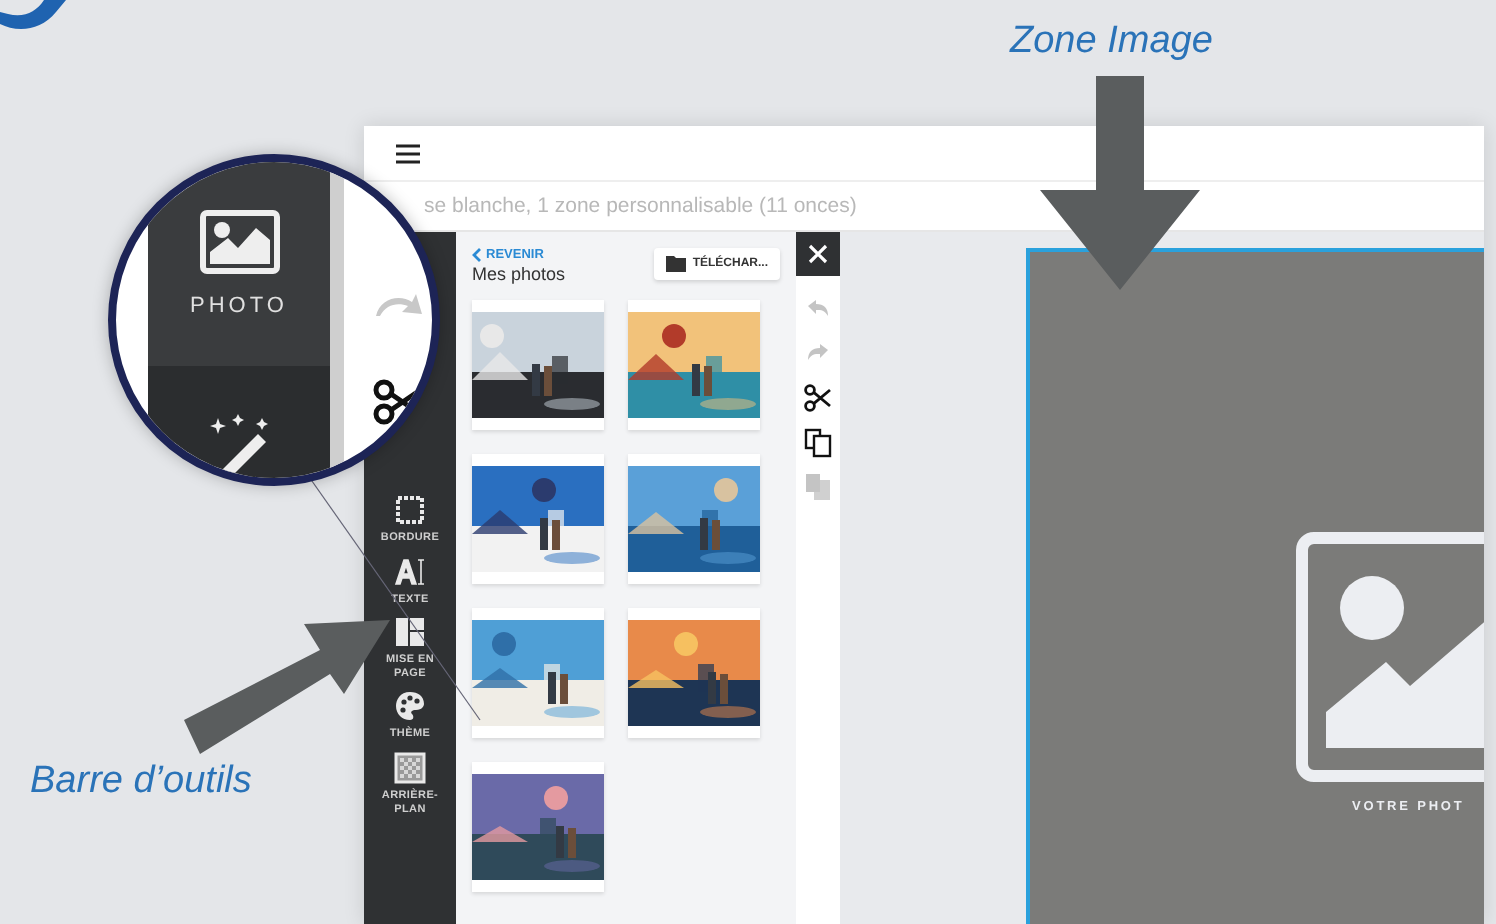 This screenshot has height=924, width=1496. I want to click on text-cursor-icon, so click(410, 571).